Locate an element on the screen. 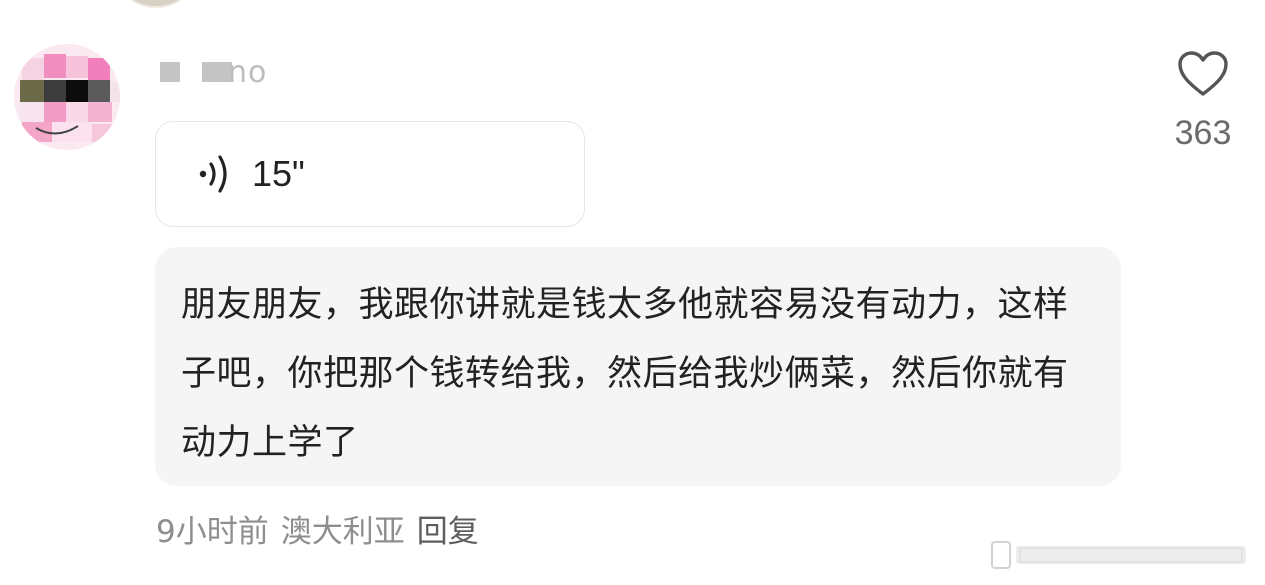  voice-wave-icon is located at coordinates (213, 174).